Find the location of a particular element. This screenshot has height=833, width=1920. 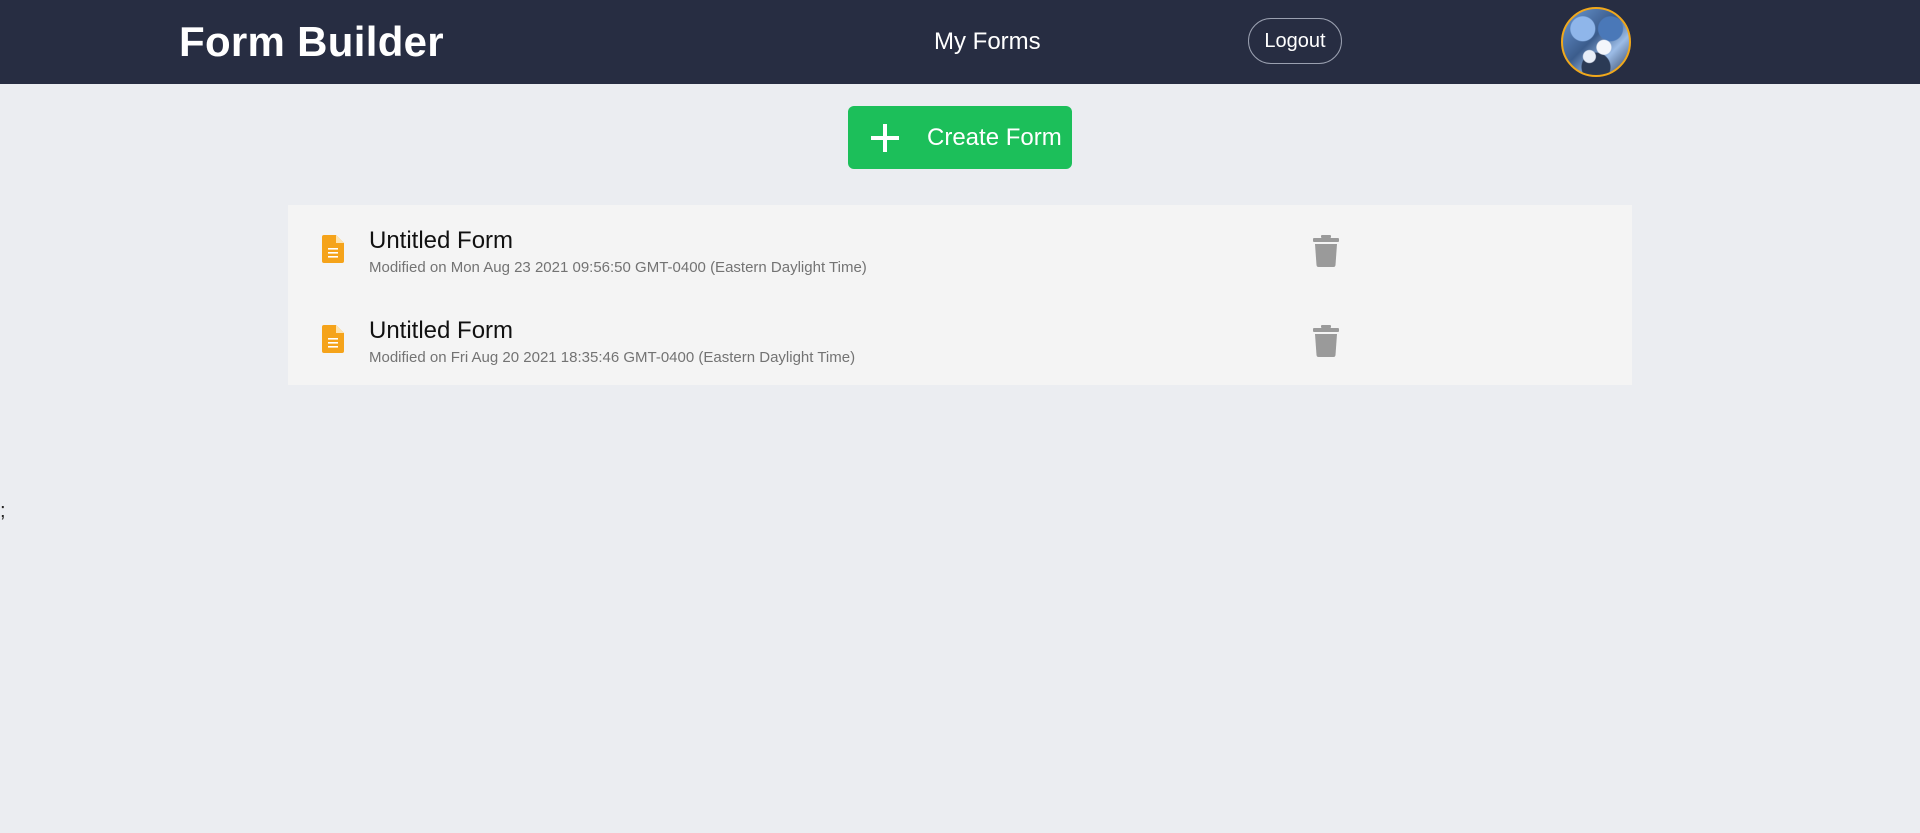

plus-icon is located at coordinates (885, 138).